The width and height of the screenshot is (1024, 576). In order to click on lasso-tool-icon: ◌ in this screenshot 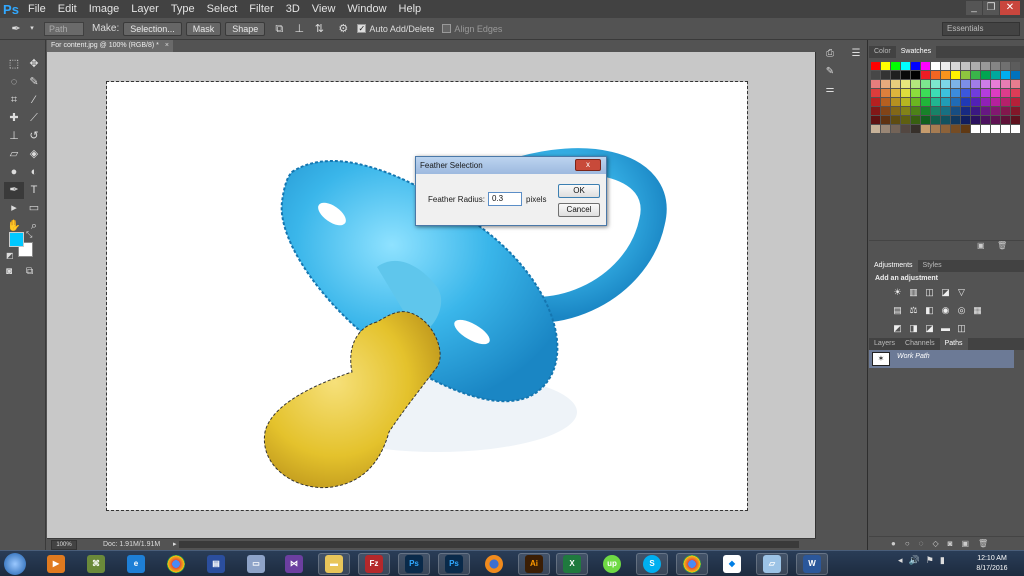, I will do `click(14, 82)`.